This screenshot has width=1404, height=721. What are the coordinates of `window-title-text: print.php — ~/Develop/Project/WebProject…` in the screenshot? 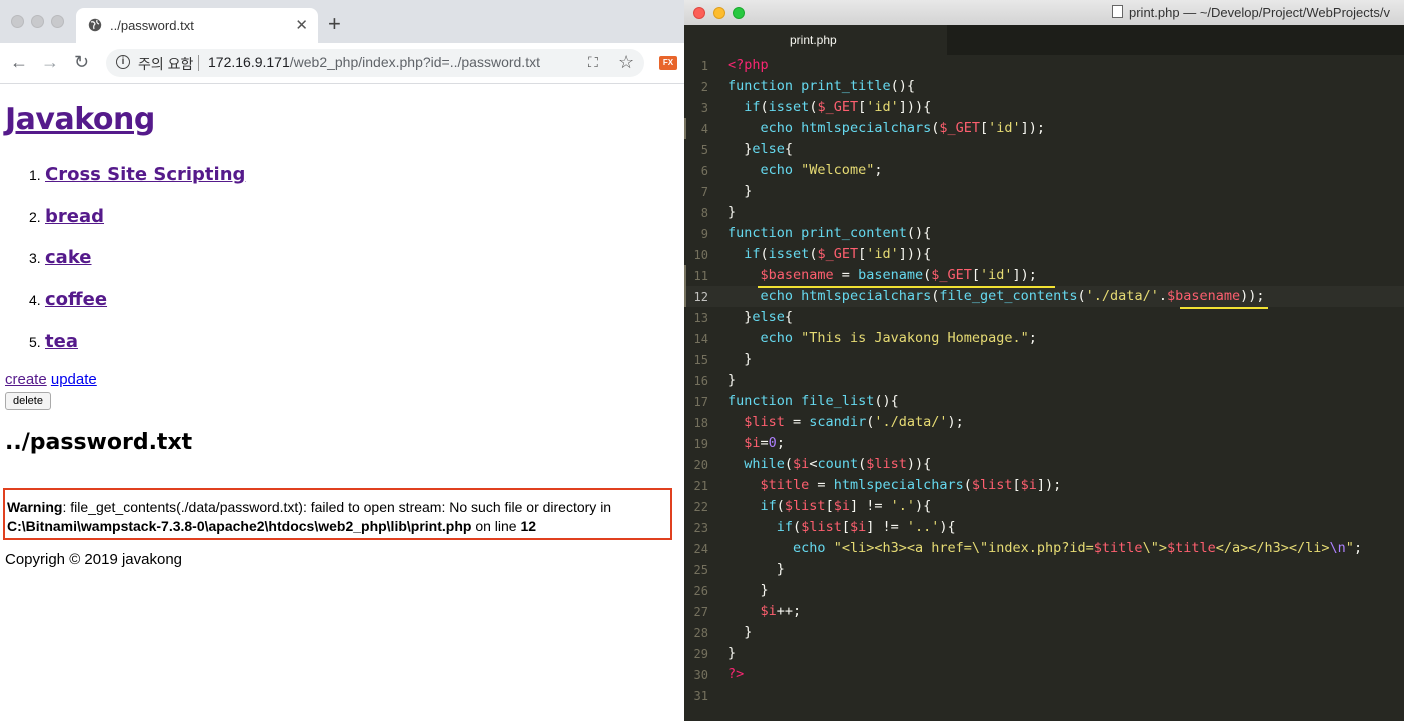 It's located at (1259, 12).